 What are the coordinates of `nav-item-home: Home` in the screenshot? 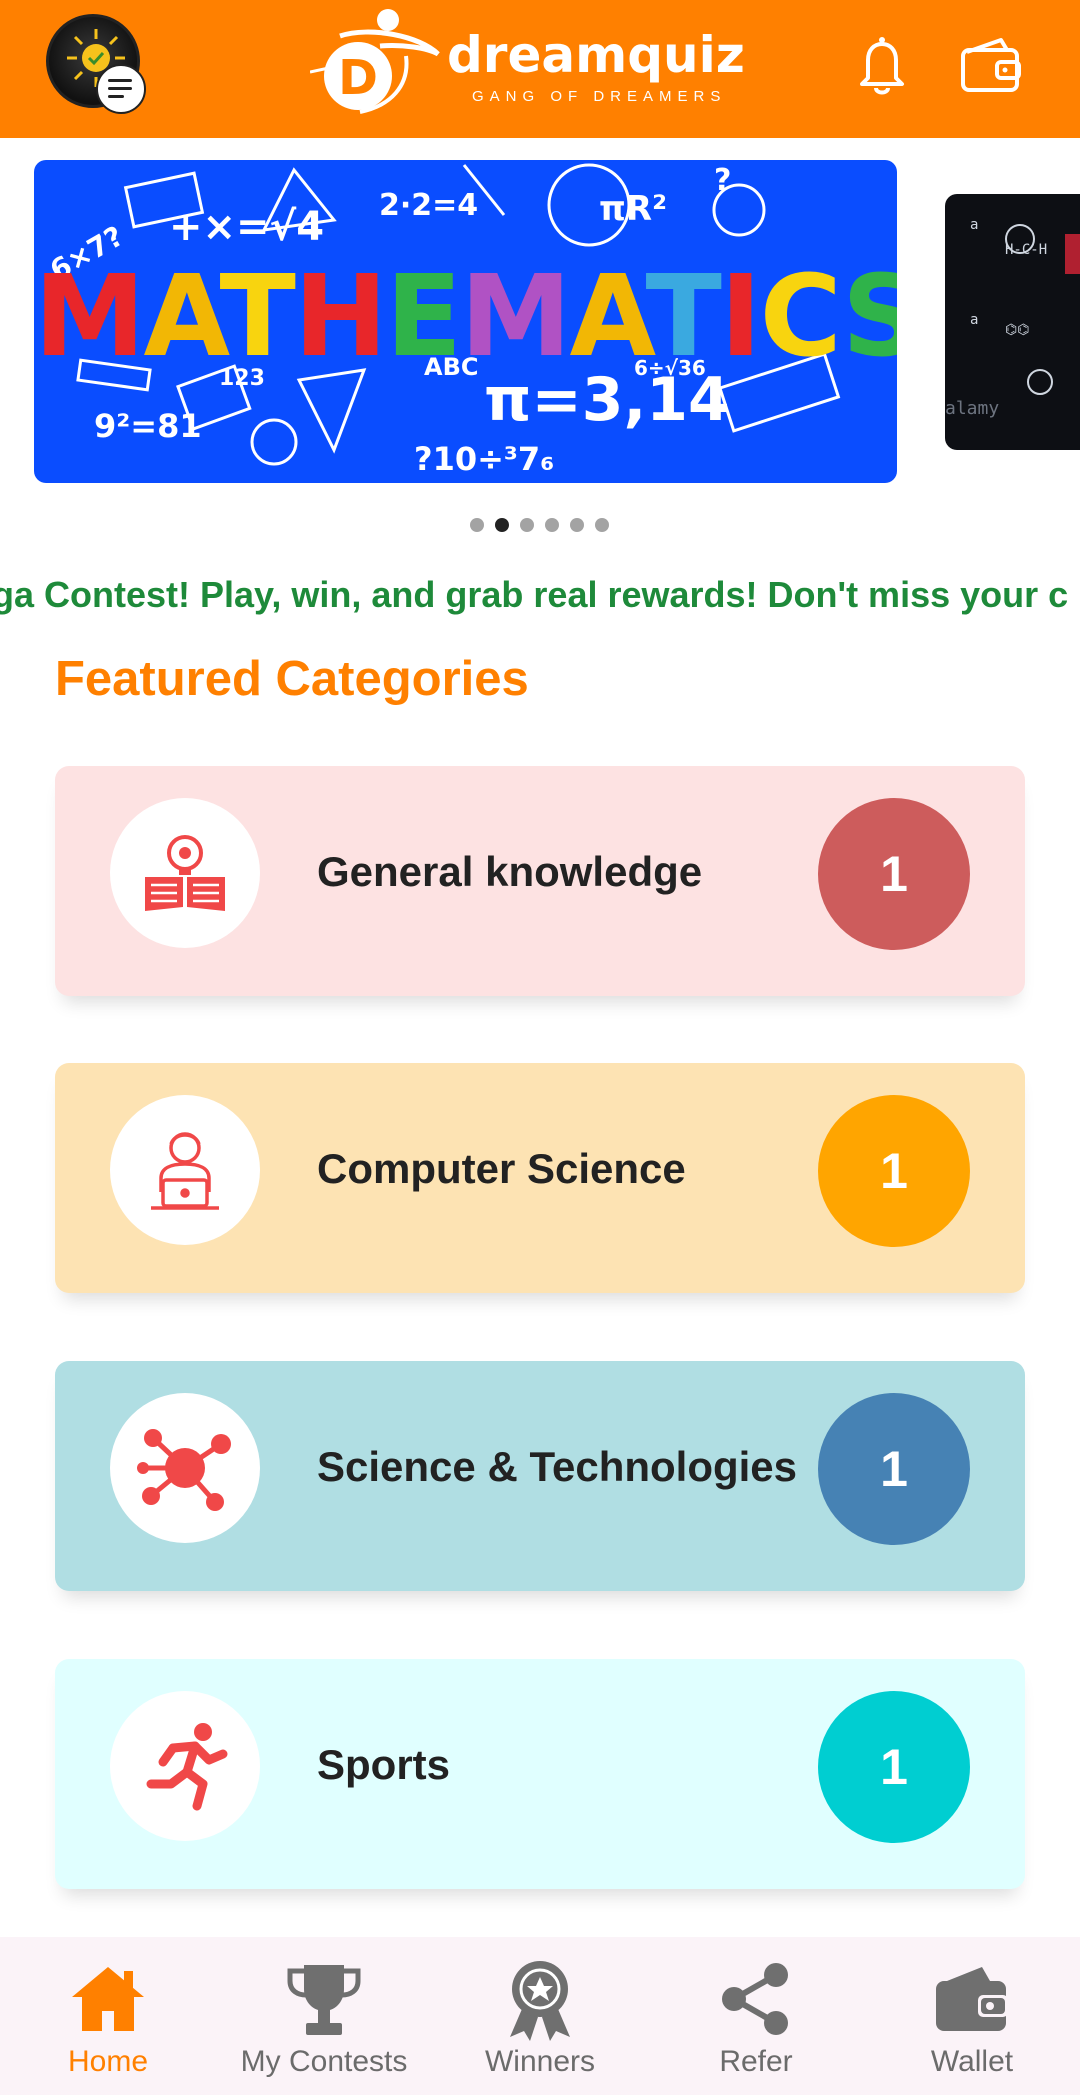 It's located at (108, 2016).